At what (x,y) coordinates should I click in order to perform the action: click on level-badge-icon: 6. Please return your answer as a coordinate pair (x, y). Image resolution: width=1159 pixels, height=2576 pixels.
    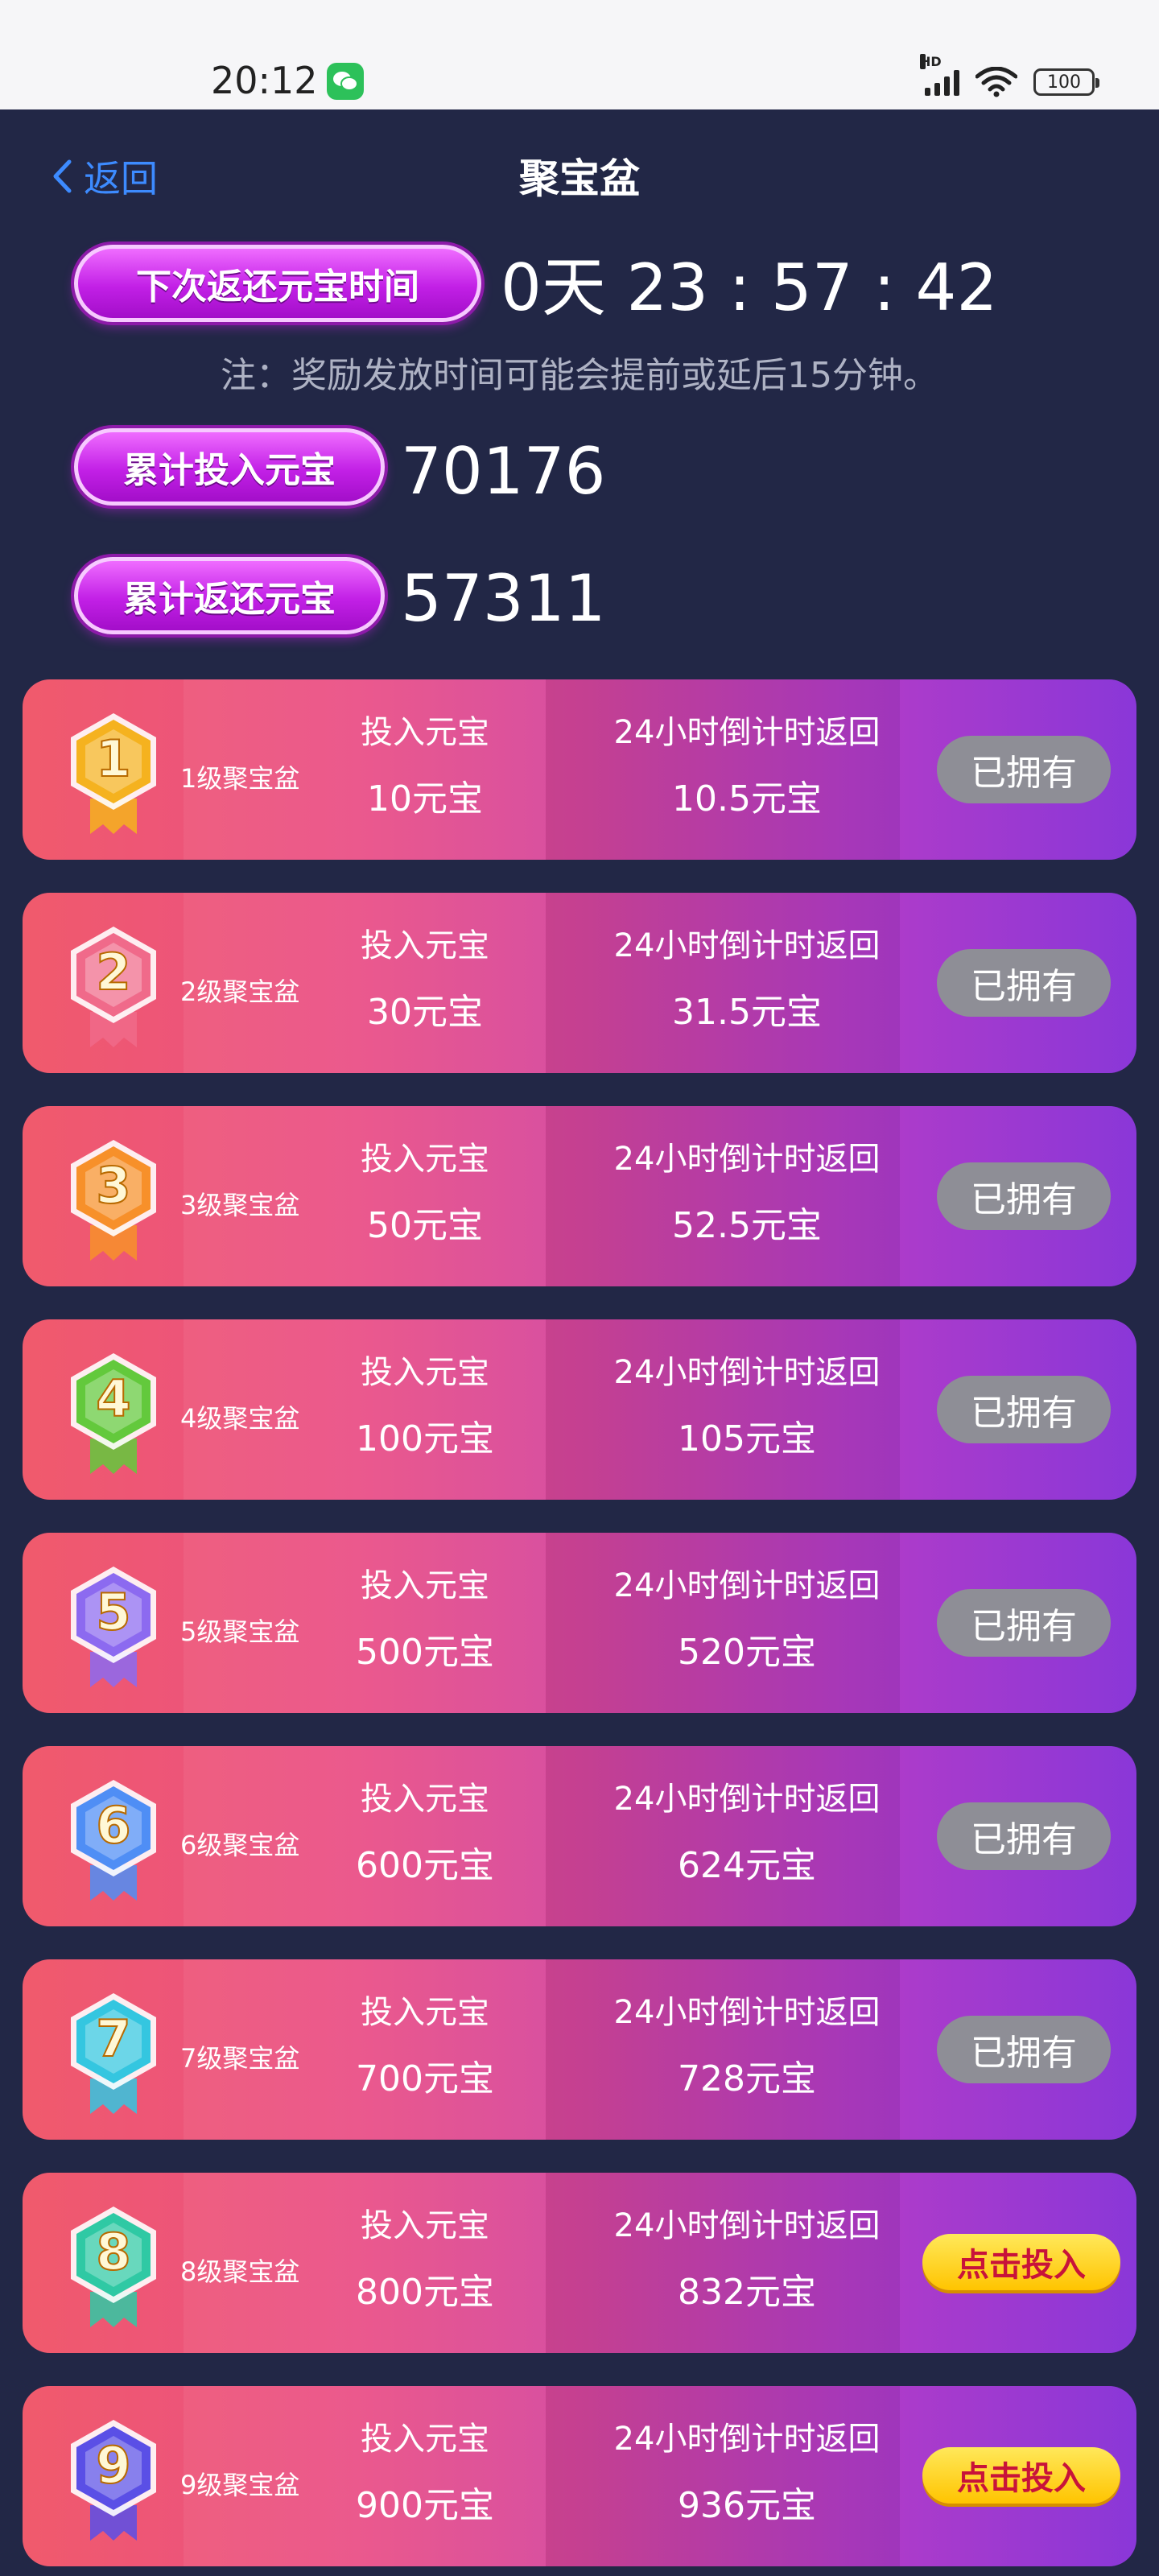
    Looking at the image, I should click on (113, 1840).